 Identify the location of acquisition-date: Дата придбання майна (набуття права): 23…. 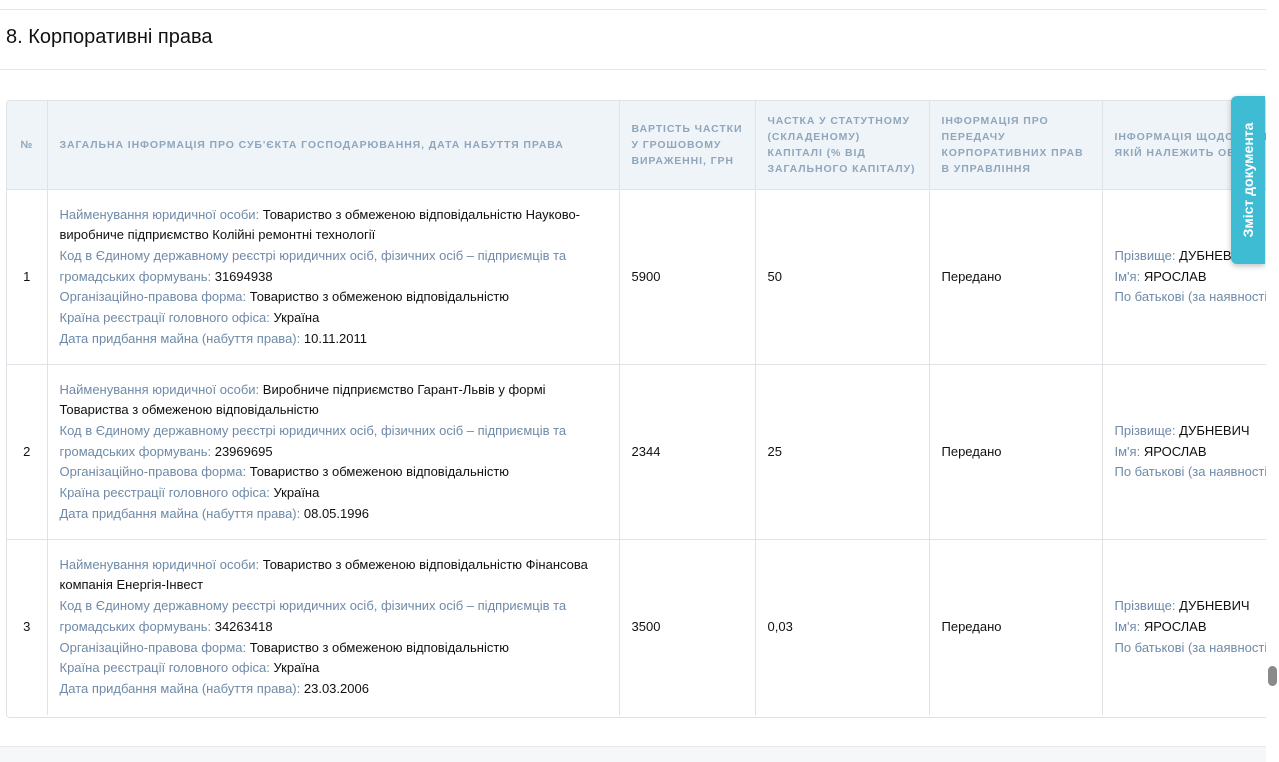
(333, 689).